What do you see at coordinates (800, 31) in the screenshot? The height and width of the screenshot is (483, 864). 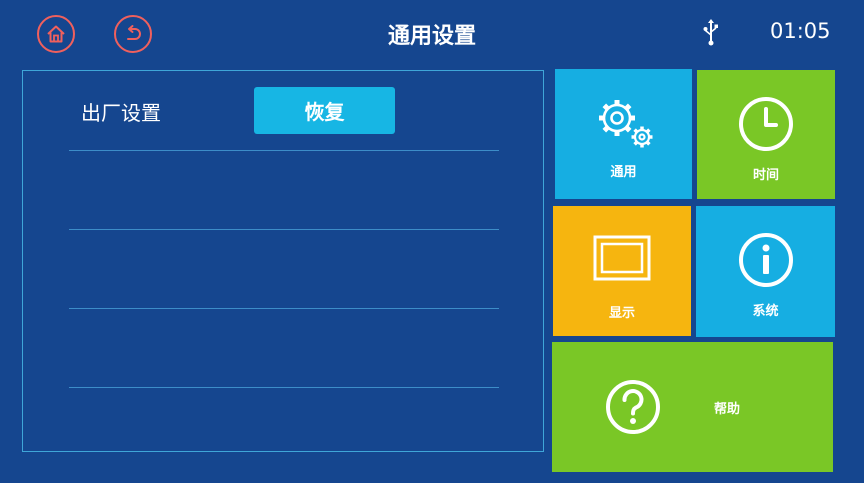 I see `clock-time: 01:05` at bounding box center [800, 31].